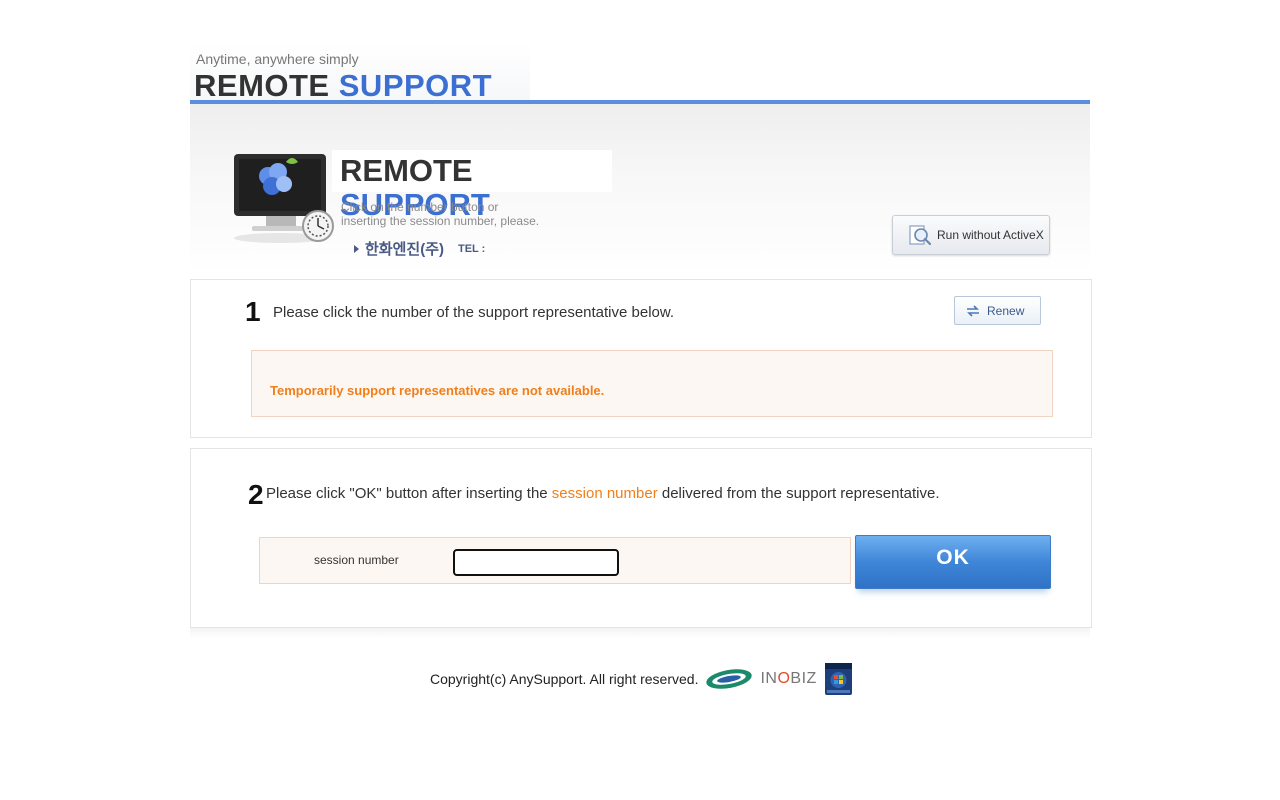 This screenshot has height=800, width=1280. Describe the element at coordinates (729, 679) in the screenshot. I see `good-software-logo` at that location.